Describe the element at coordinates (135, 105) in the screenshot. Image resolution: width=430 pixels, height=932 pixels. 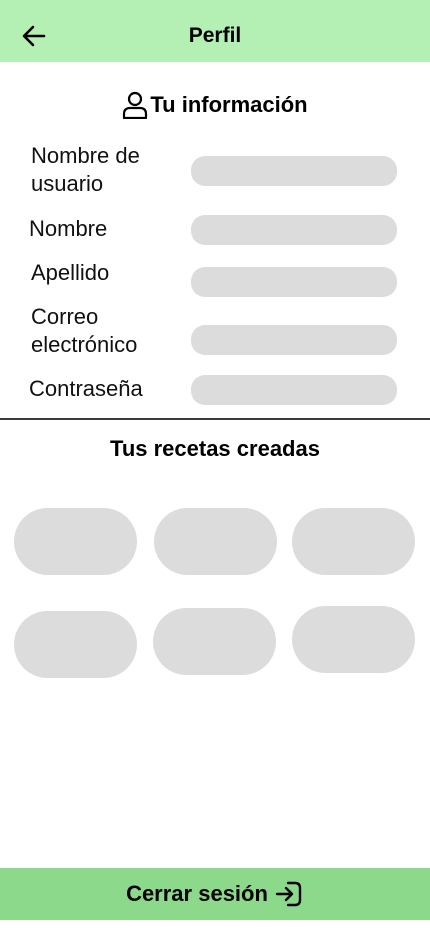
I see `user-icon` at that location.